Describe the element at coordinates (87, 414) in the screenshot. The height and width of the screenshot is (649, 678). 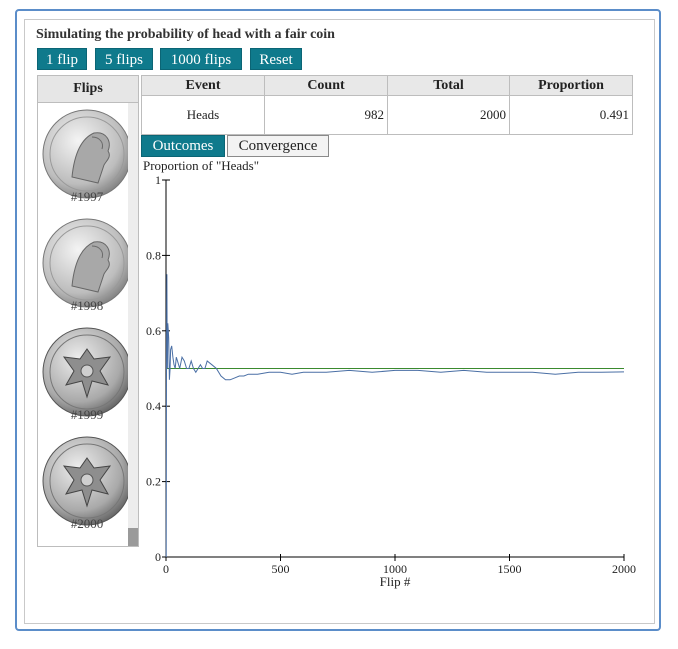
I see `flip-label: #1999` at that location.